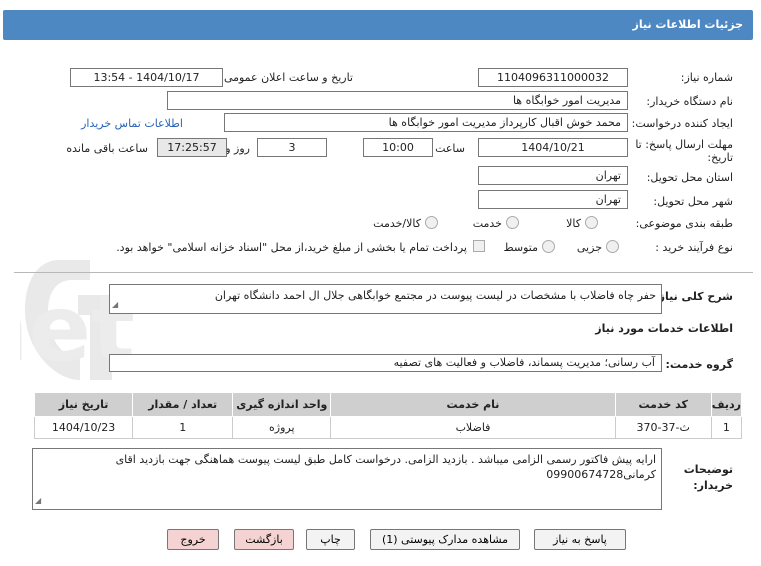 The height and width of the screenshot is (566, 761). What do you see at coordinates (663, 427) in the screenshot?
I see `cell-code: ث-37-370` at bounding box center [663, 427].